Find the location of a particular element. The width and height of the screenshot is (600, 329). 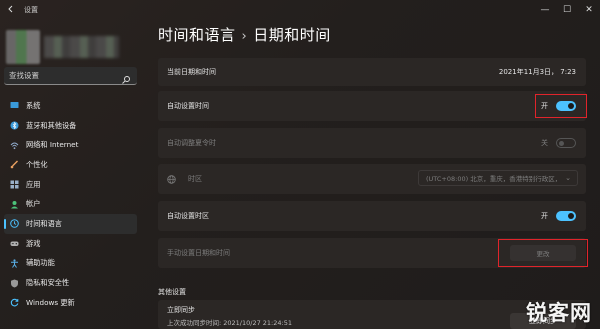

search-box is located at coordinates (70, 76).